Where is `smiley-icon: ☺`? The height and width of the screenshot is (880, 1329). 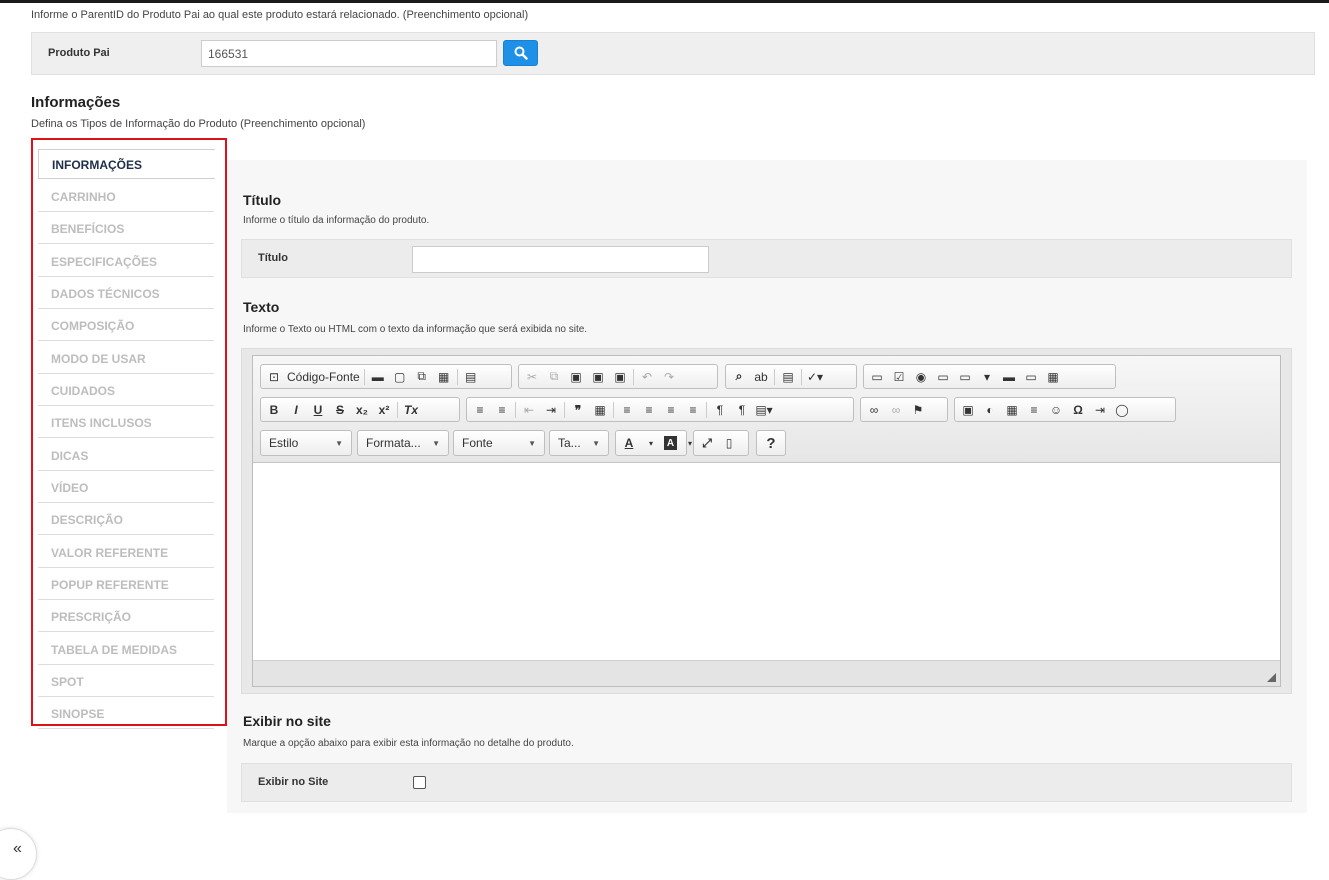
smiley-icon: ☺ is located at coordinates (1056, 410).